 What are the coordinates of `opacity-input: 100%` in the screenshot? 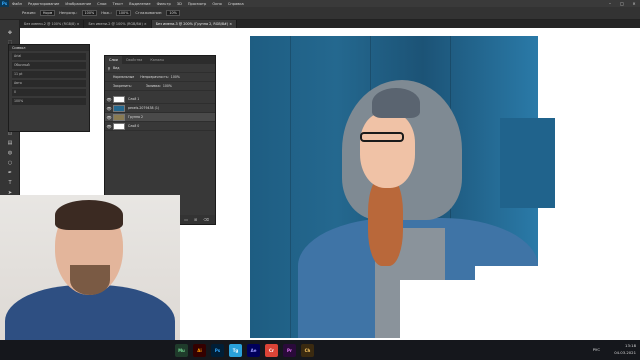 It's located at (89, 13).